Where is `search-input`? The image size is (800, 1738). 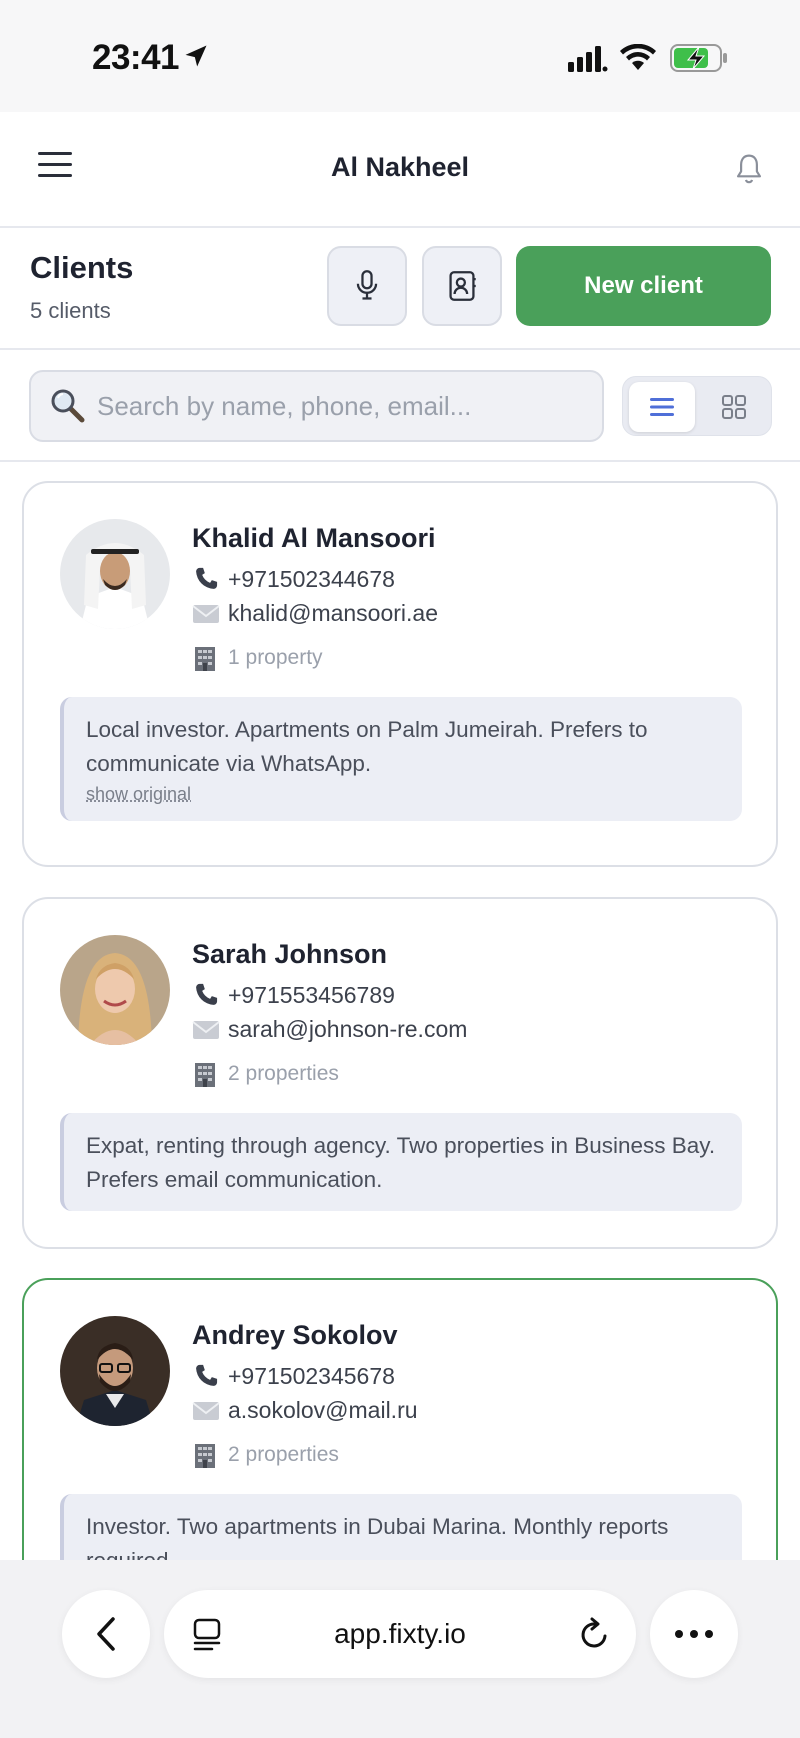
search-input is located at coordinates (342, 406).